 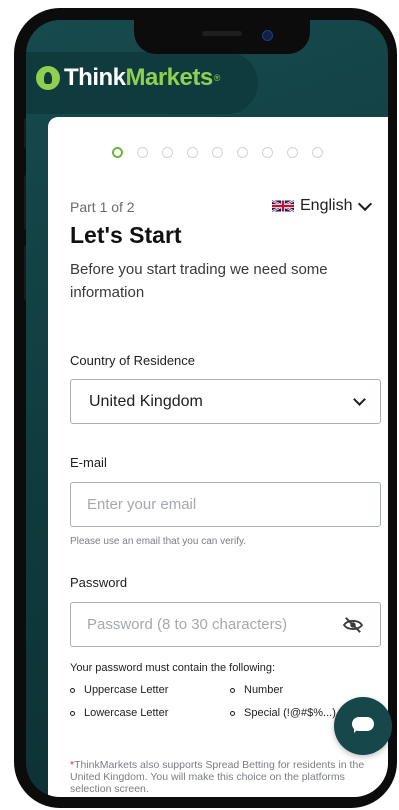 I want to click on language-selector: English, so click(x=322, y=205).